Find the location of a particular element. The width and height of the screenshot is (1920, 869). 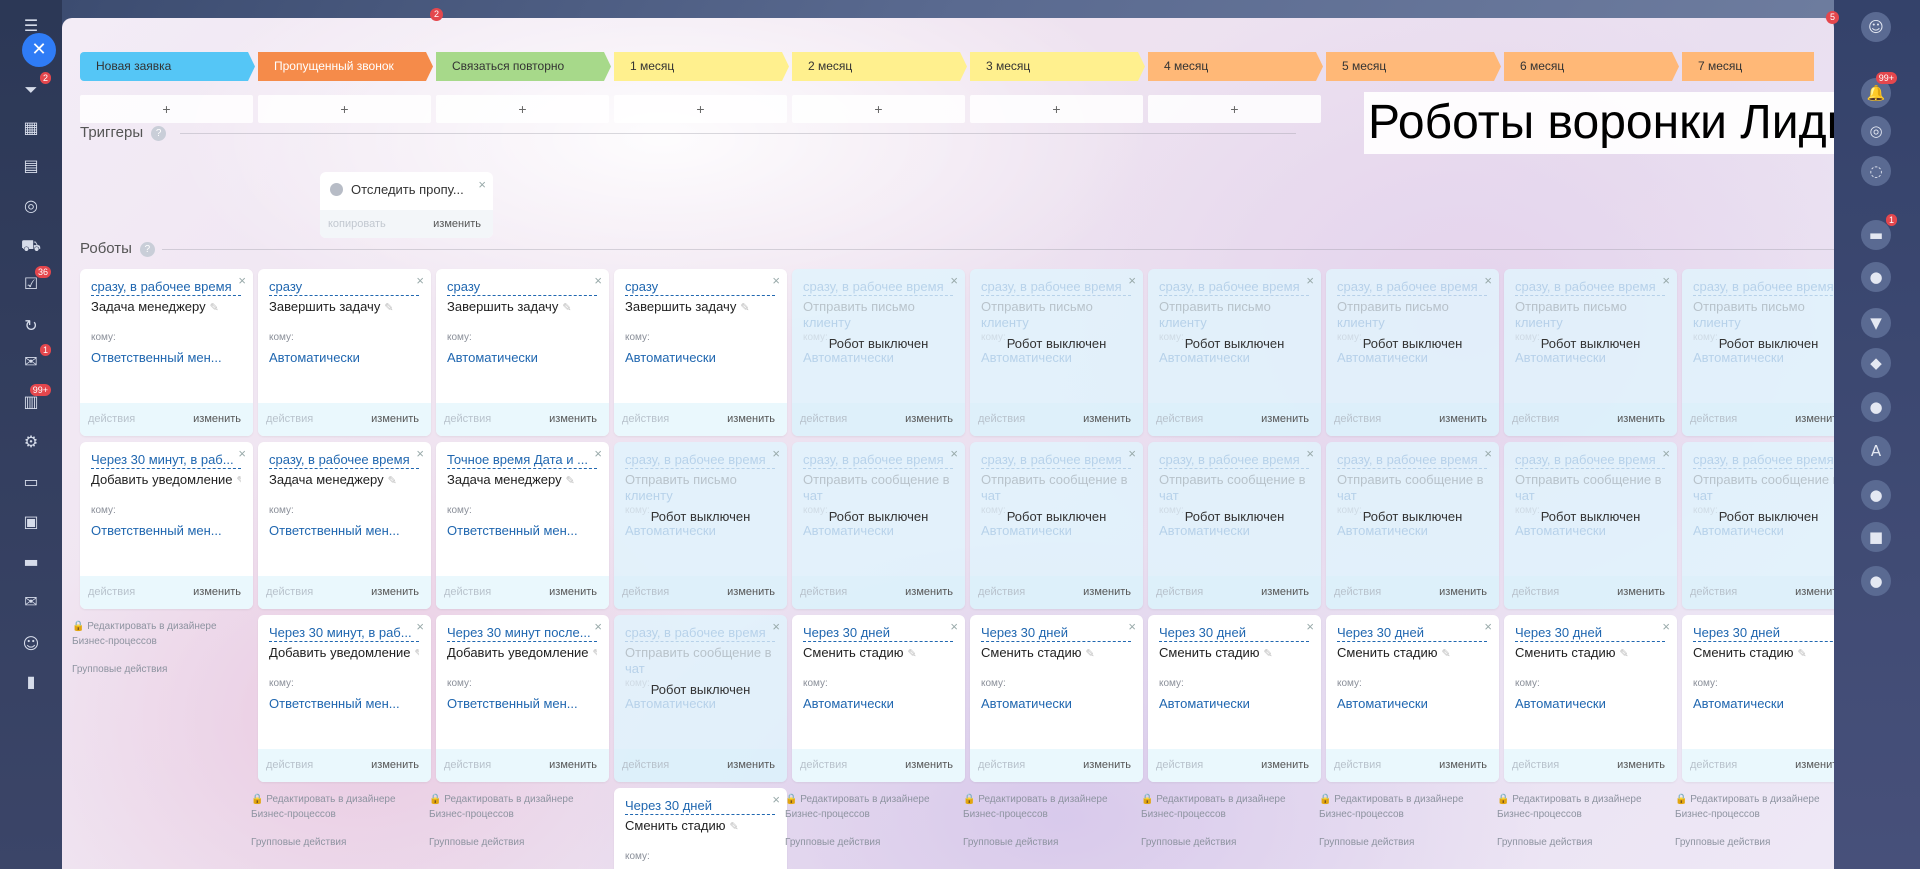

chat-bubble-icon: ◌ is located at coordinates (1876, 171).